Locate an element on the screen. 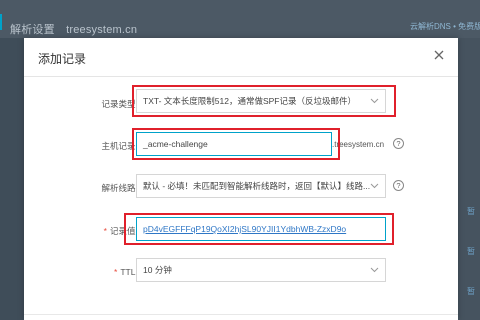  breadcrumb-separator is located at coordinates (60, 30).